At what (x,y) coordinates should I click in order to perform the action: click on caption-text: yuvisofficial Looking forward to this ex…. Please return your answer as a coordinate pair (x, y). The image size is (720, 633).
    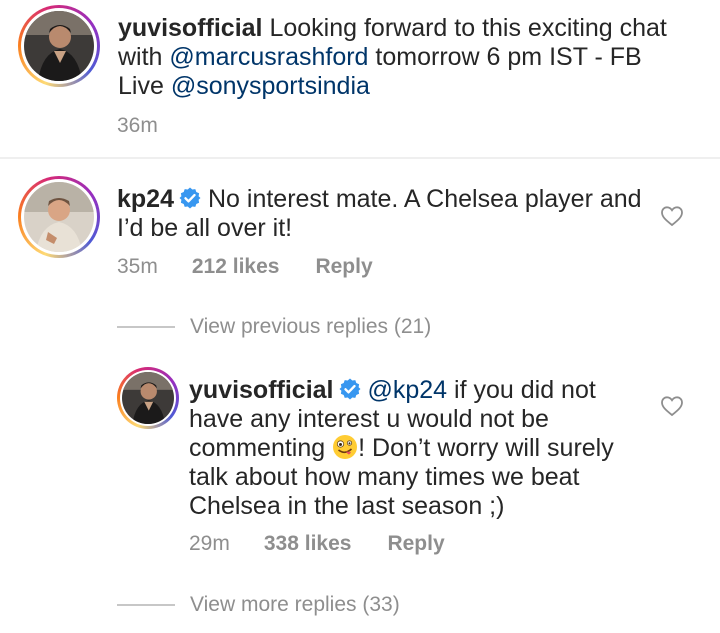
    Looking at the image, I should click on (392, 57).